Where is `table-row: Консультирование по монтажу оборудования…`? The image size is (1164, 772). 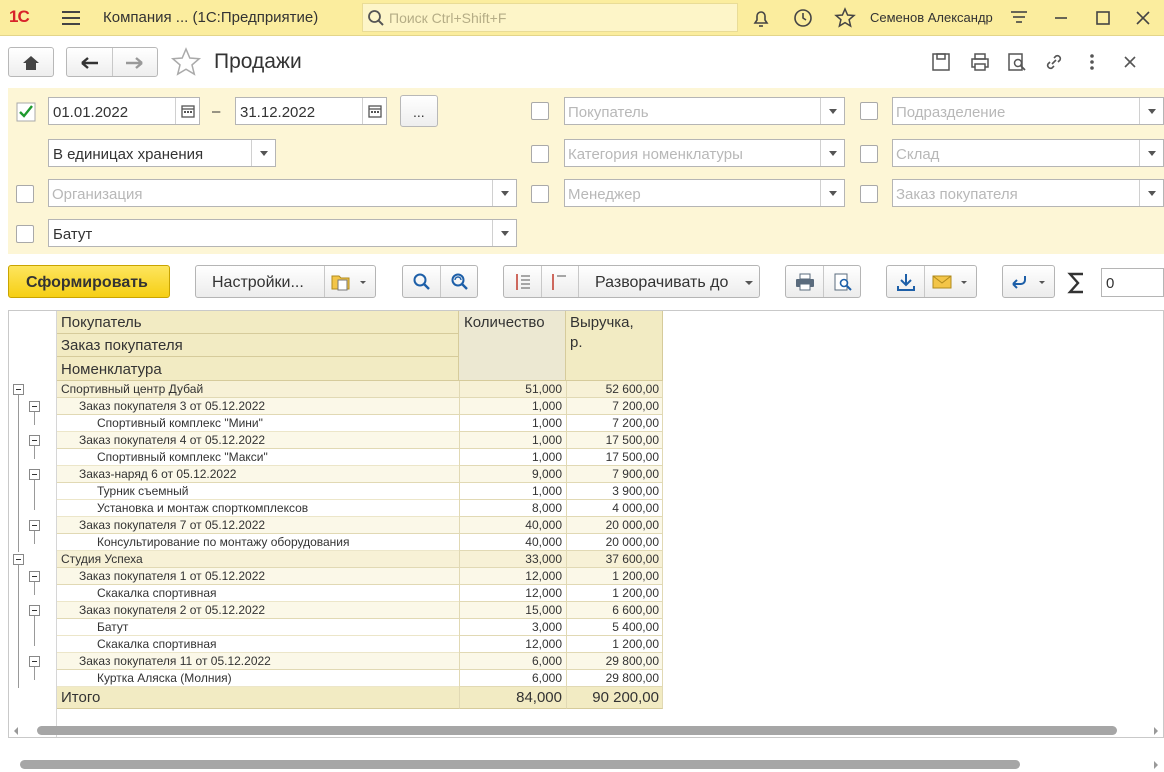 table-row: Консультирование по монтажу оборудования… is located at coordinates (360, 542).